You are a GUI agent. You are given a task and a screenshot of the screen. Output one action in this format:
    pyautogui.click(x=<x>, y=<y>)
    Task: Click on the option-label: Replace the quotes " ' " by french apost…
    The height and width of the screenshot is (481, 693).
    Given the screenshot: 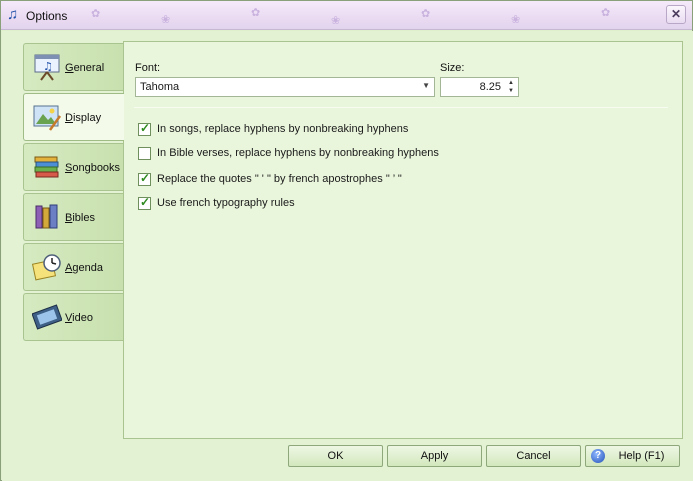 What is the action you would take?
    pyautogui.click(x=279, y=179)
    